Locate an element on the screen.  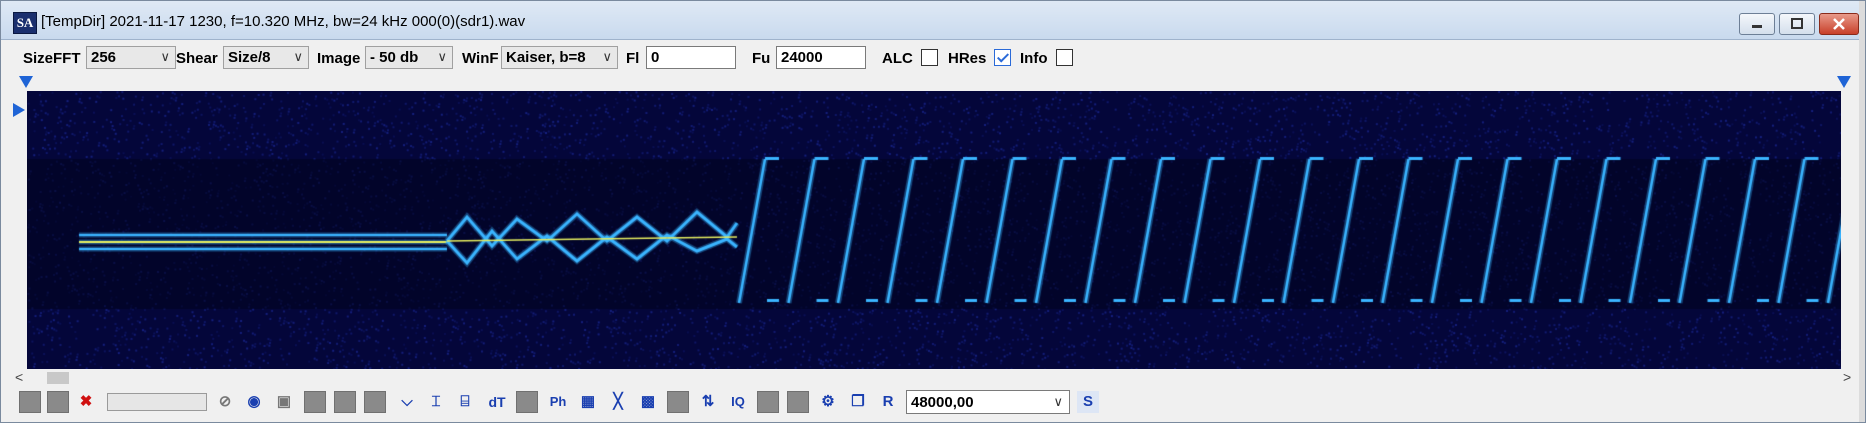
copy-icon: ❐ is located at coordinates (858, 402).